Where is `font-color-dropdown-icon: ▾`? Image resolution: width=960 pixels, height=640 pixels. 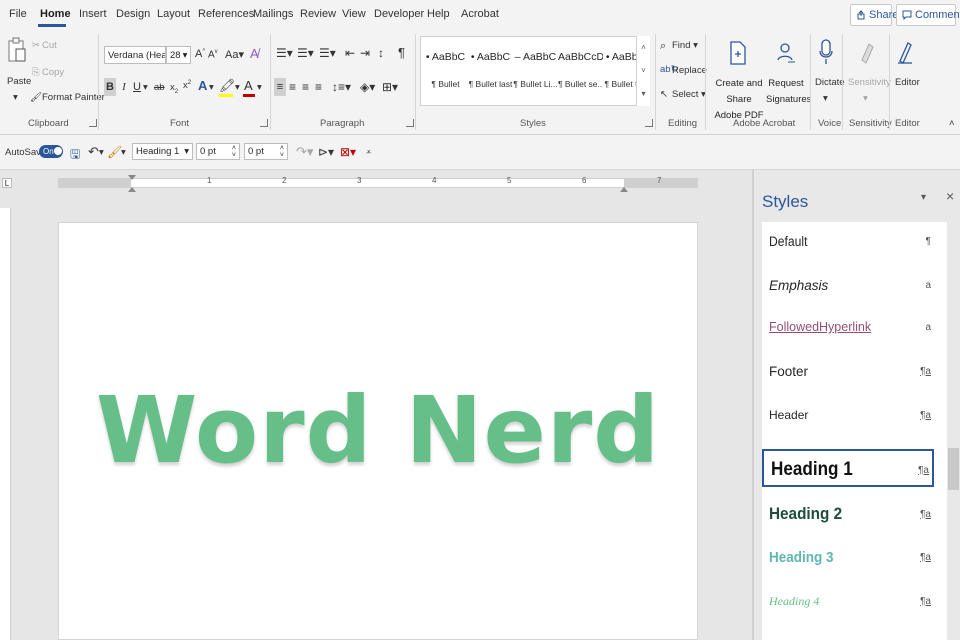
font-color-dropdown-icon: ▾ is located at coordinates (259, 87).